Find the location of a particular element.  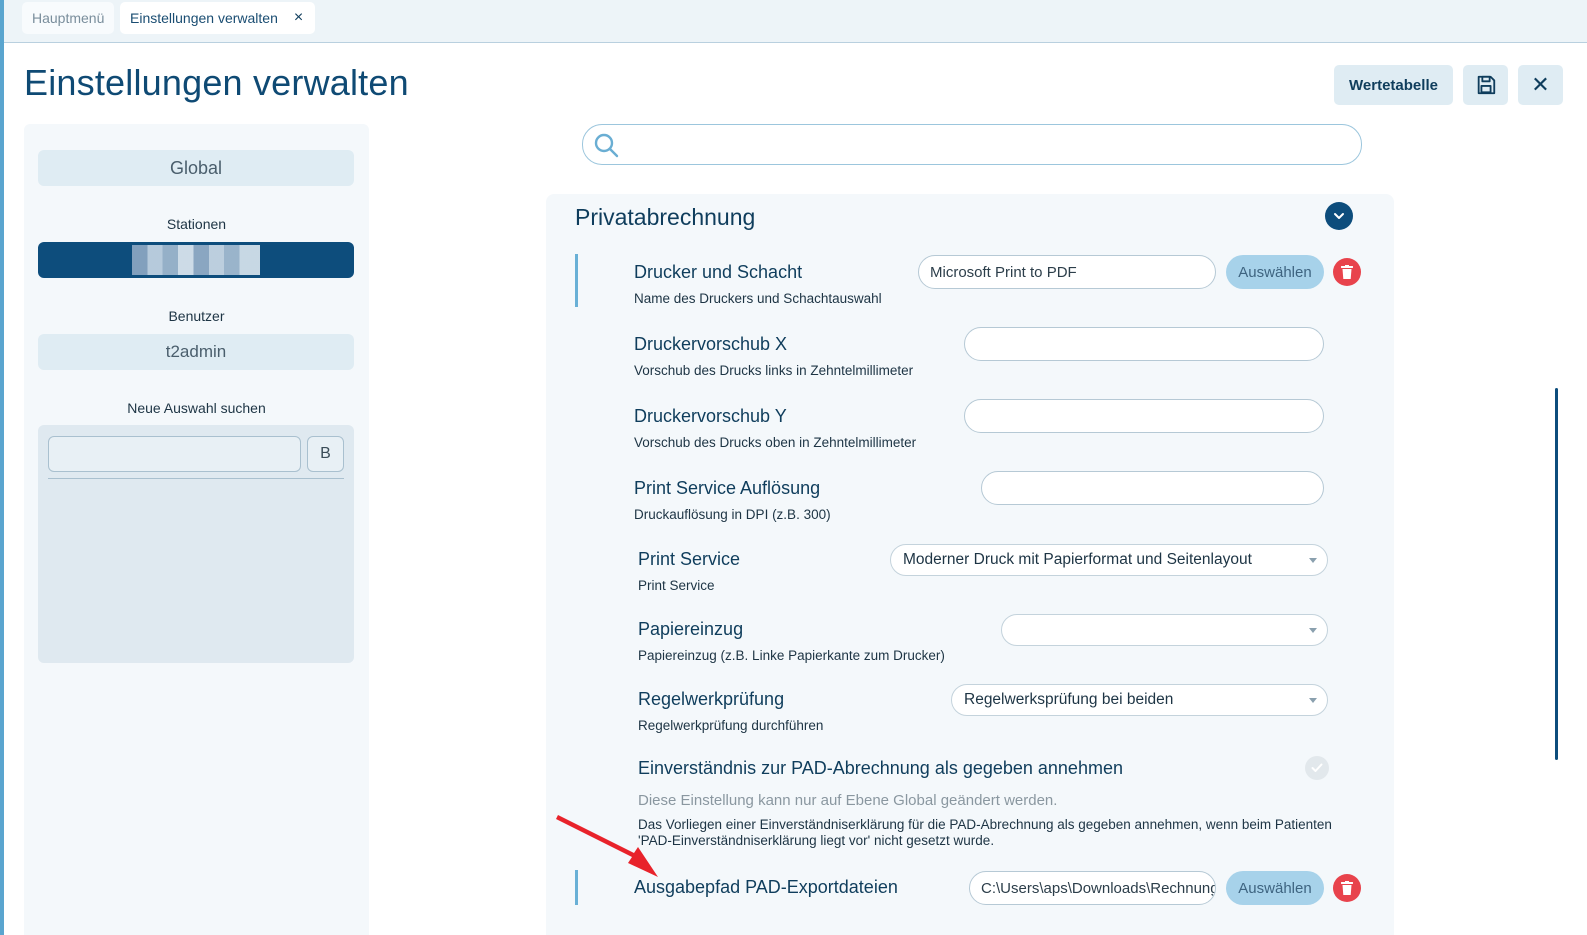

station-selected-button is located at coordinates (196, 260).